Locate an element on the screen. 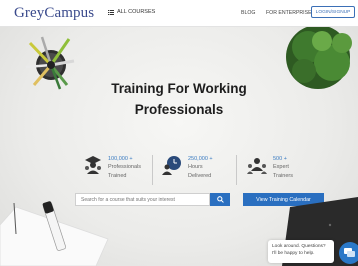 The image size is (358, 266). blog-link: BLOG is located at coordinates (248, 13).